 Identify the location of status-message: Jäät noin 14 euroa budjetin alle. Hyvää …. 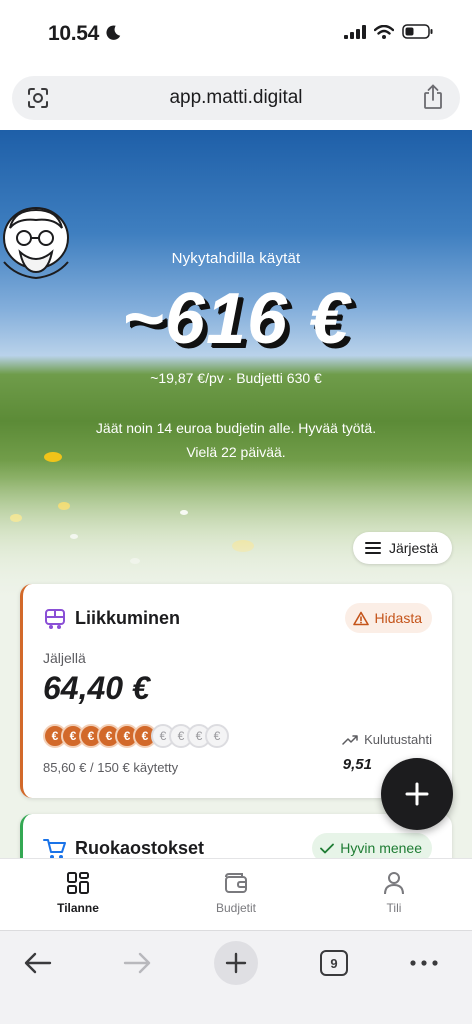
(236, 440).